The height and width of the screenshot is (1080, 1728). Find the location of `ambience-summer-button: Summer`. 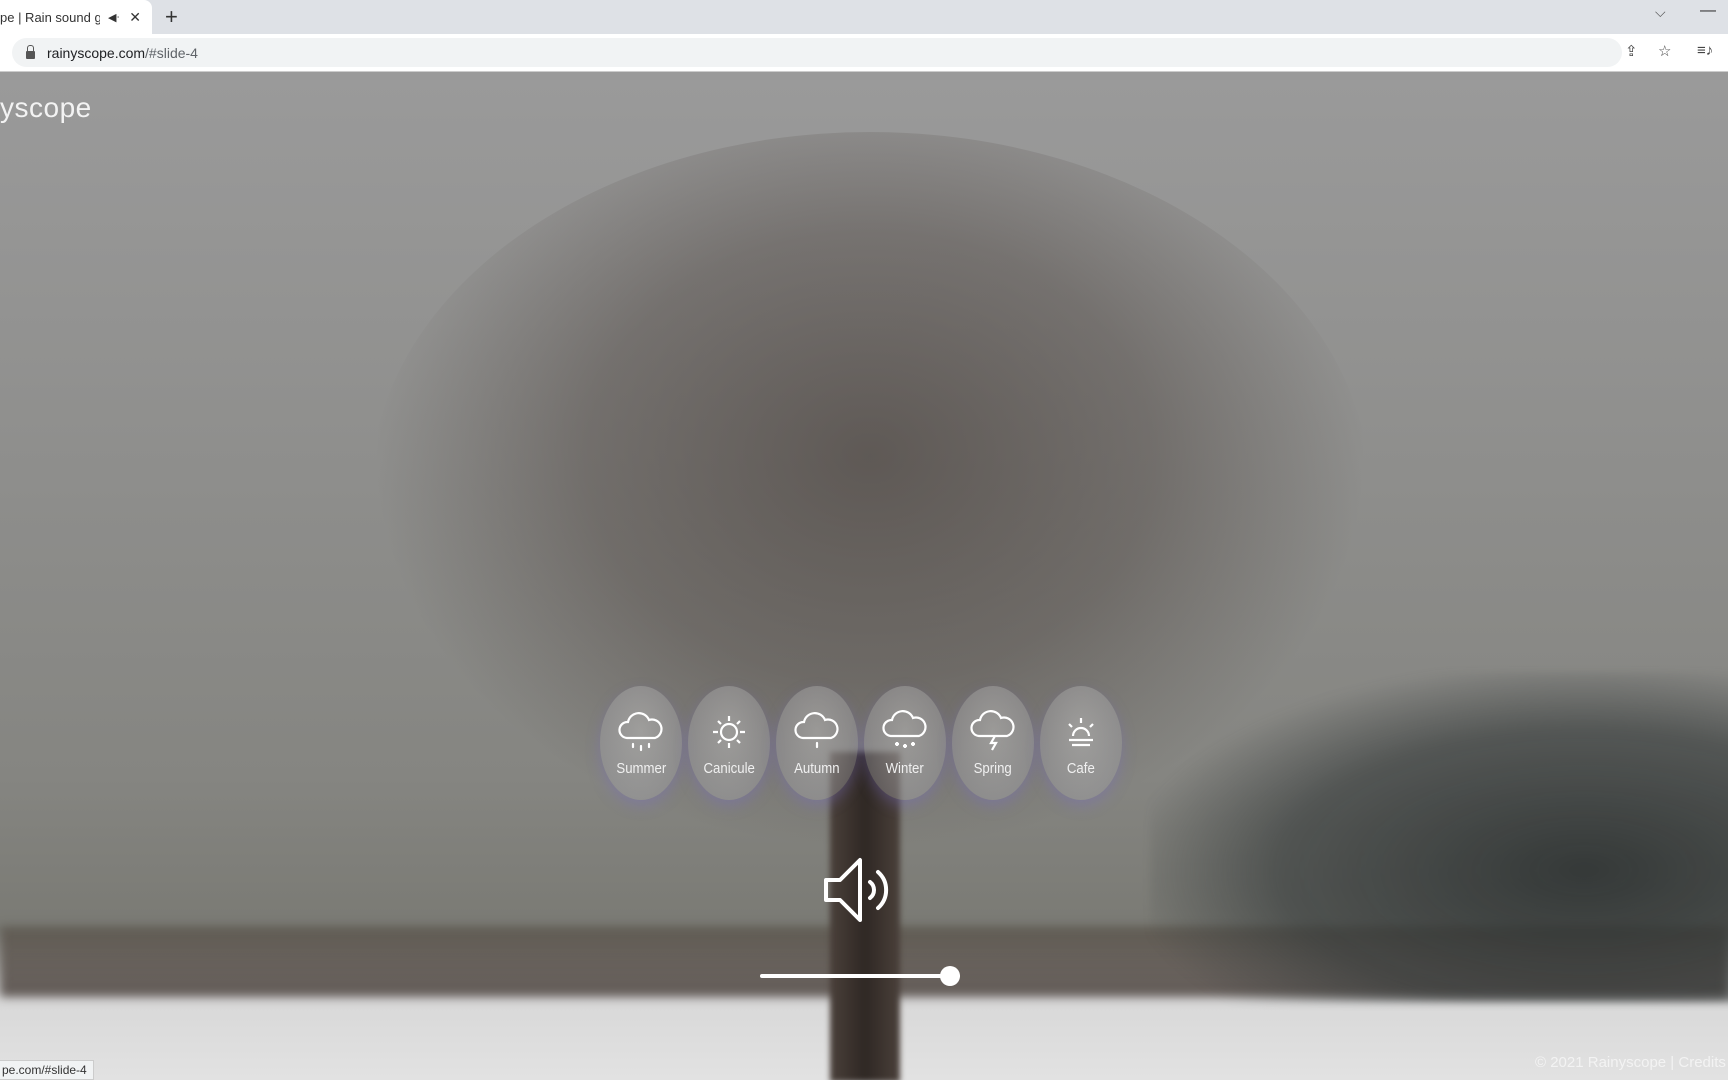

ambience-summer-button: Summer is located at coordinates (641, 743).